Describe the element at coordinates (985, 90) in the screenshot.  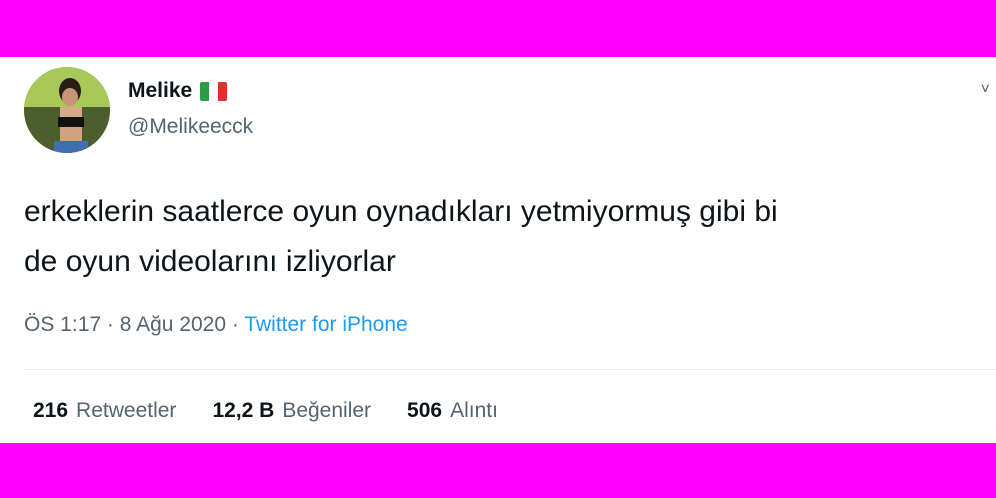
I see `more-options-icon: ˅` at that location.